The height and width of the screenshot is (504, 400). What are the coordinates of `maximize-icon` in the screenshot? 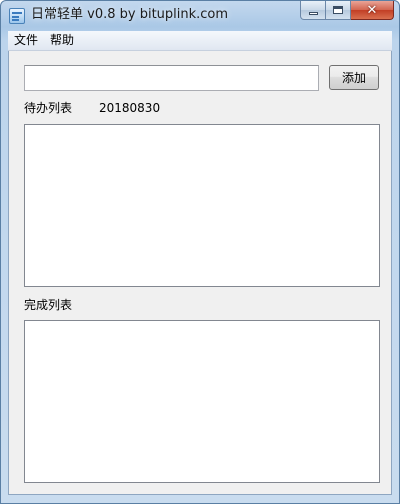 It's located at (338, 10).